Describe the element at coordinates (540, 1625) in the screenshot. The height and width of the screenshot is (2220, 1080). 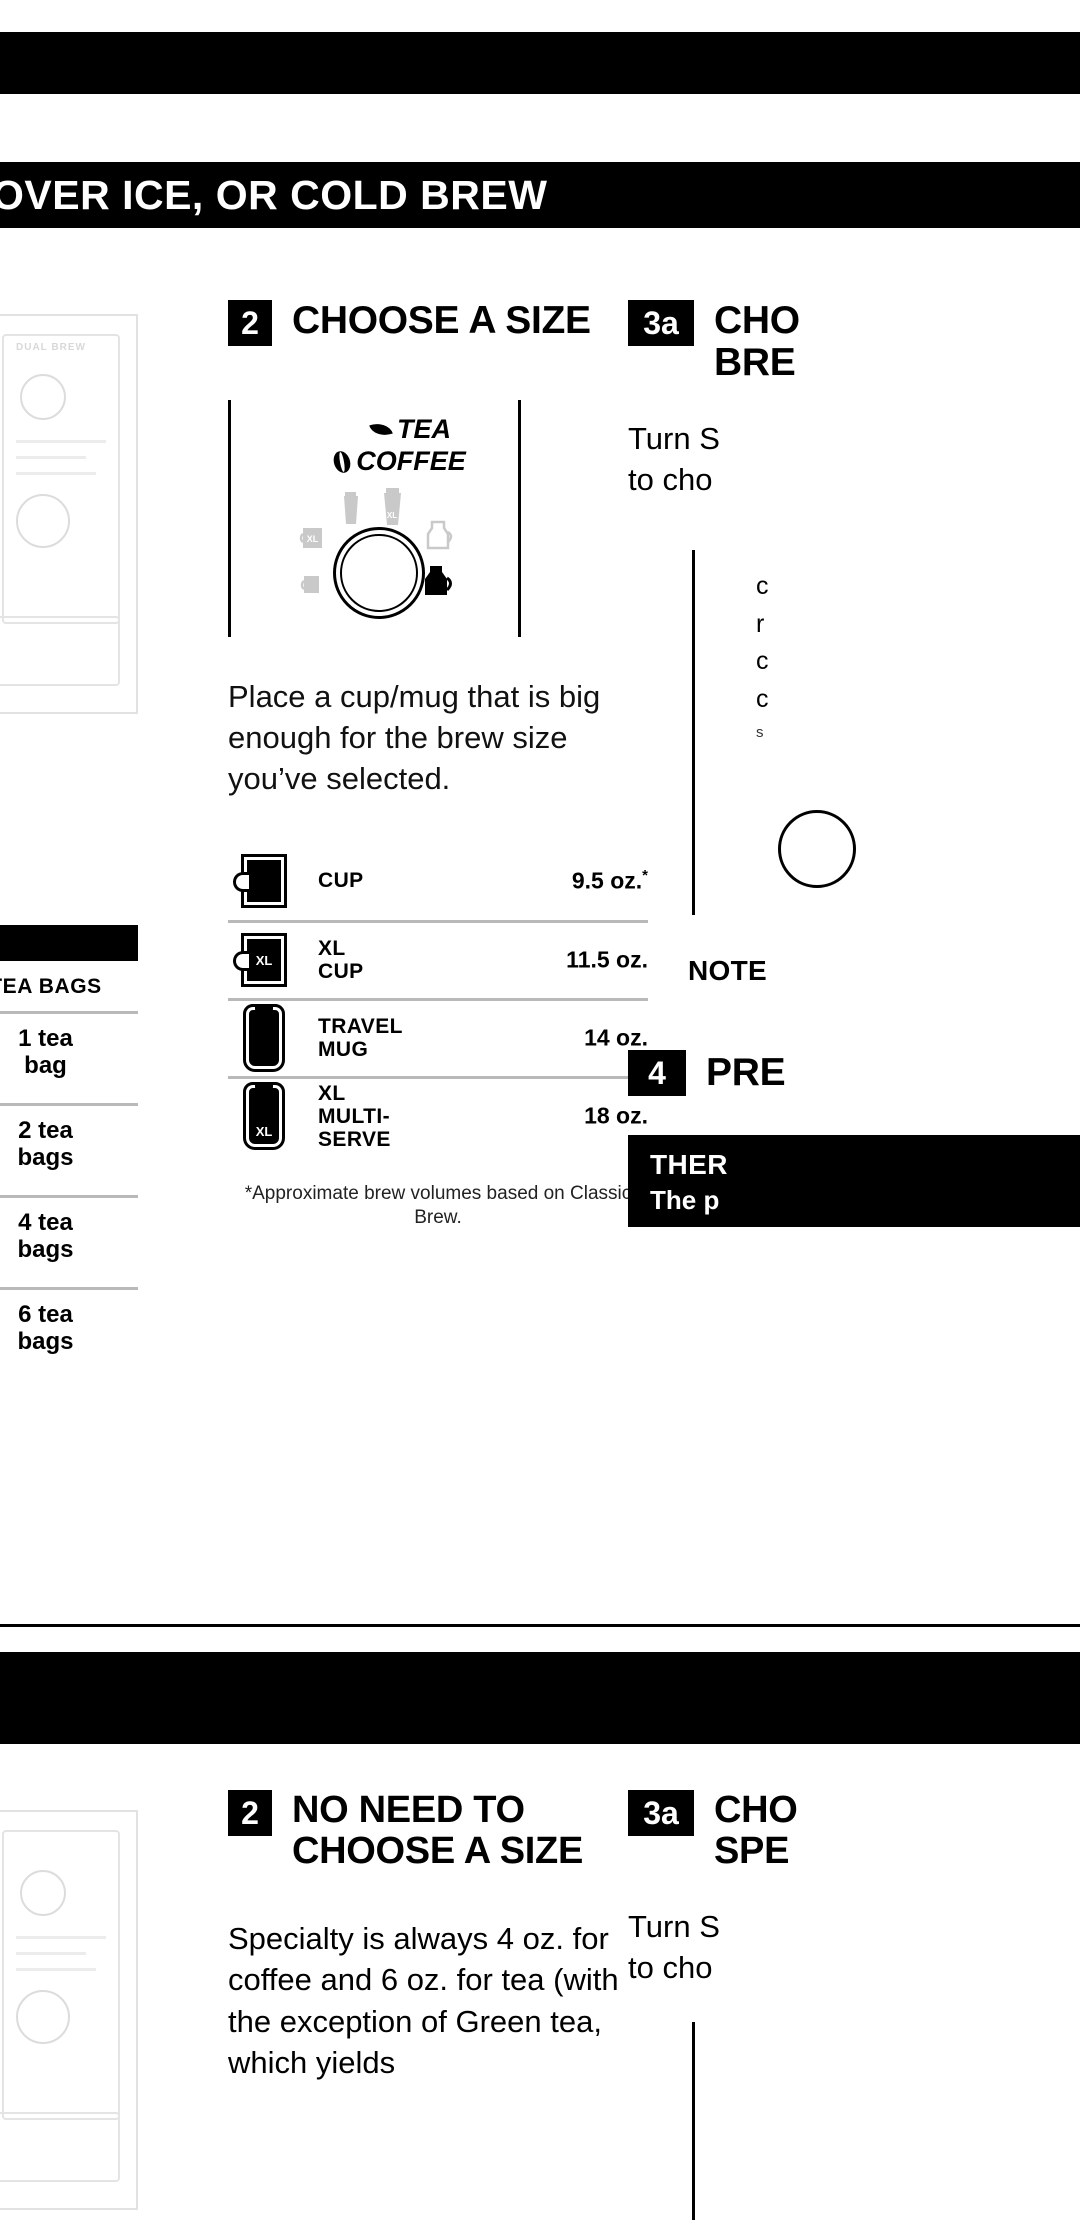
I see `panel-divider` at that location.